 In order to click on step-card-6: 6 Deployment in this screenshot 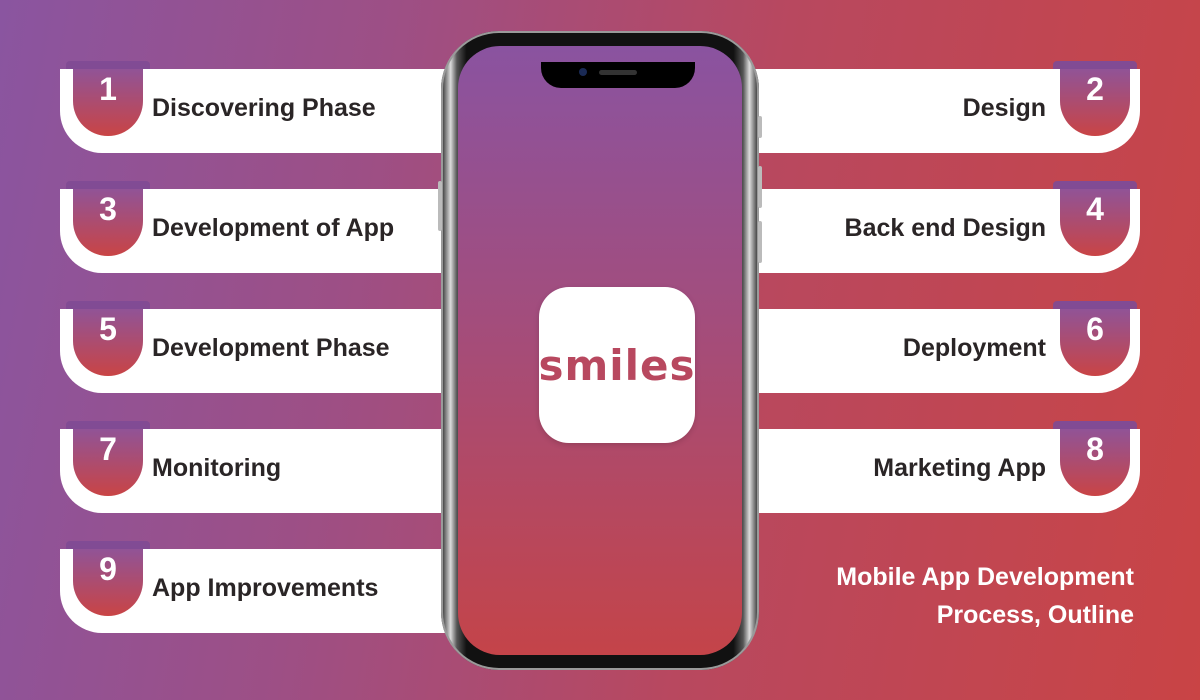, I will do `click(945, 347)`.